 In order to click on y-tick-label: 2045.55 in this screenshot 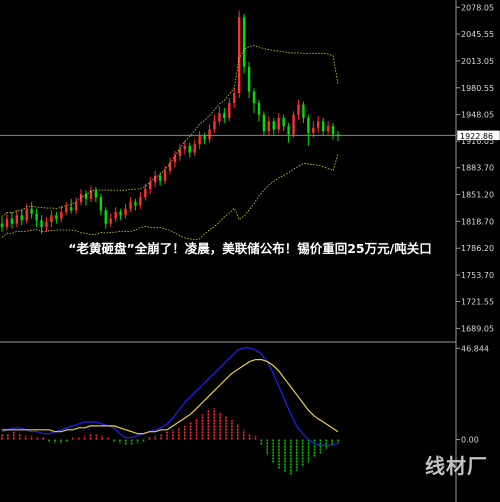, I will do `click(477, 34)`.